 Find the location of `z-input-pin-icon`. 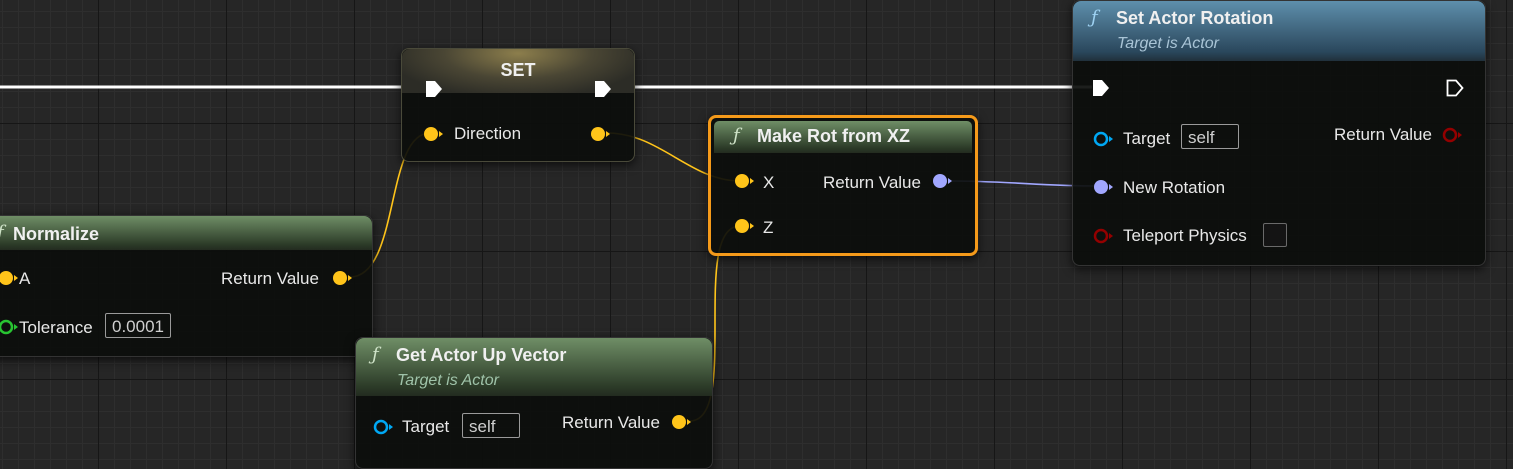

z-input-pin-icon is located at coordinates (744, 226).